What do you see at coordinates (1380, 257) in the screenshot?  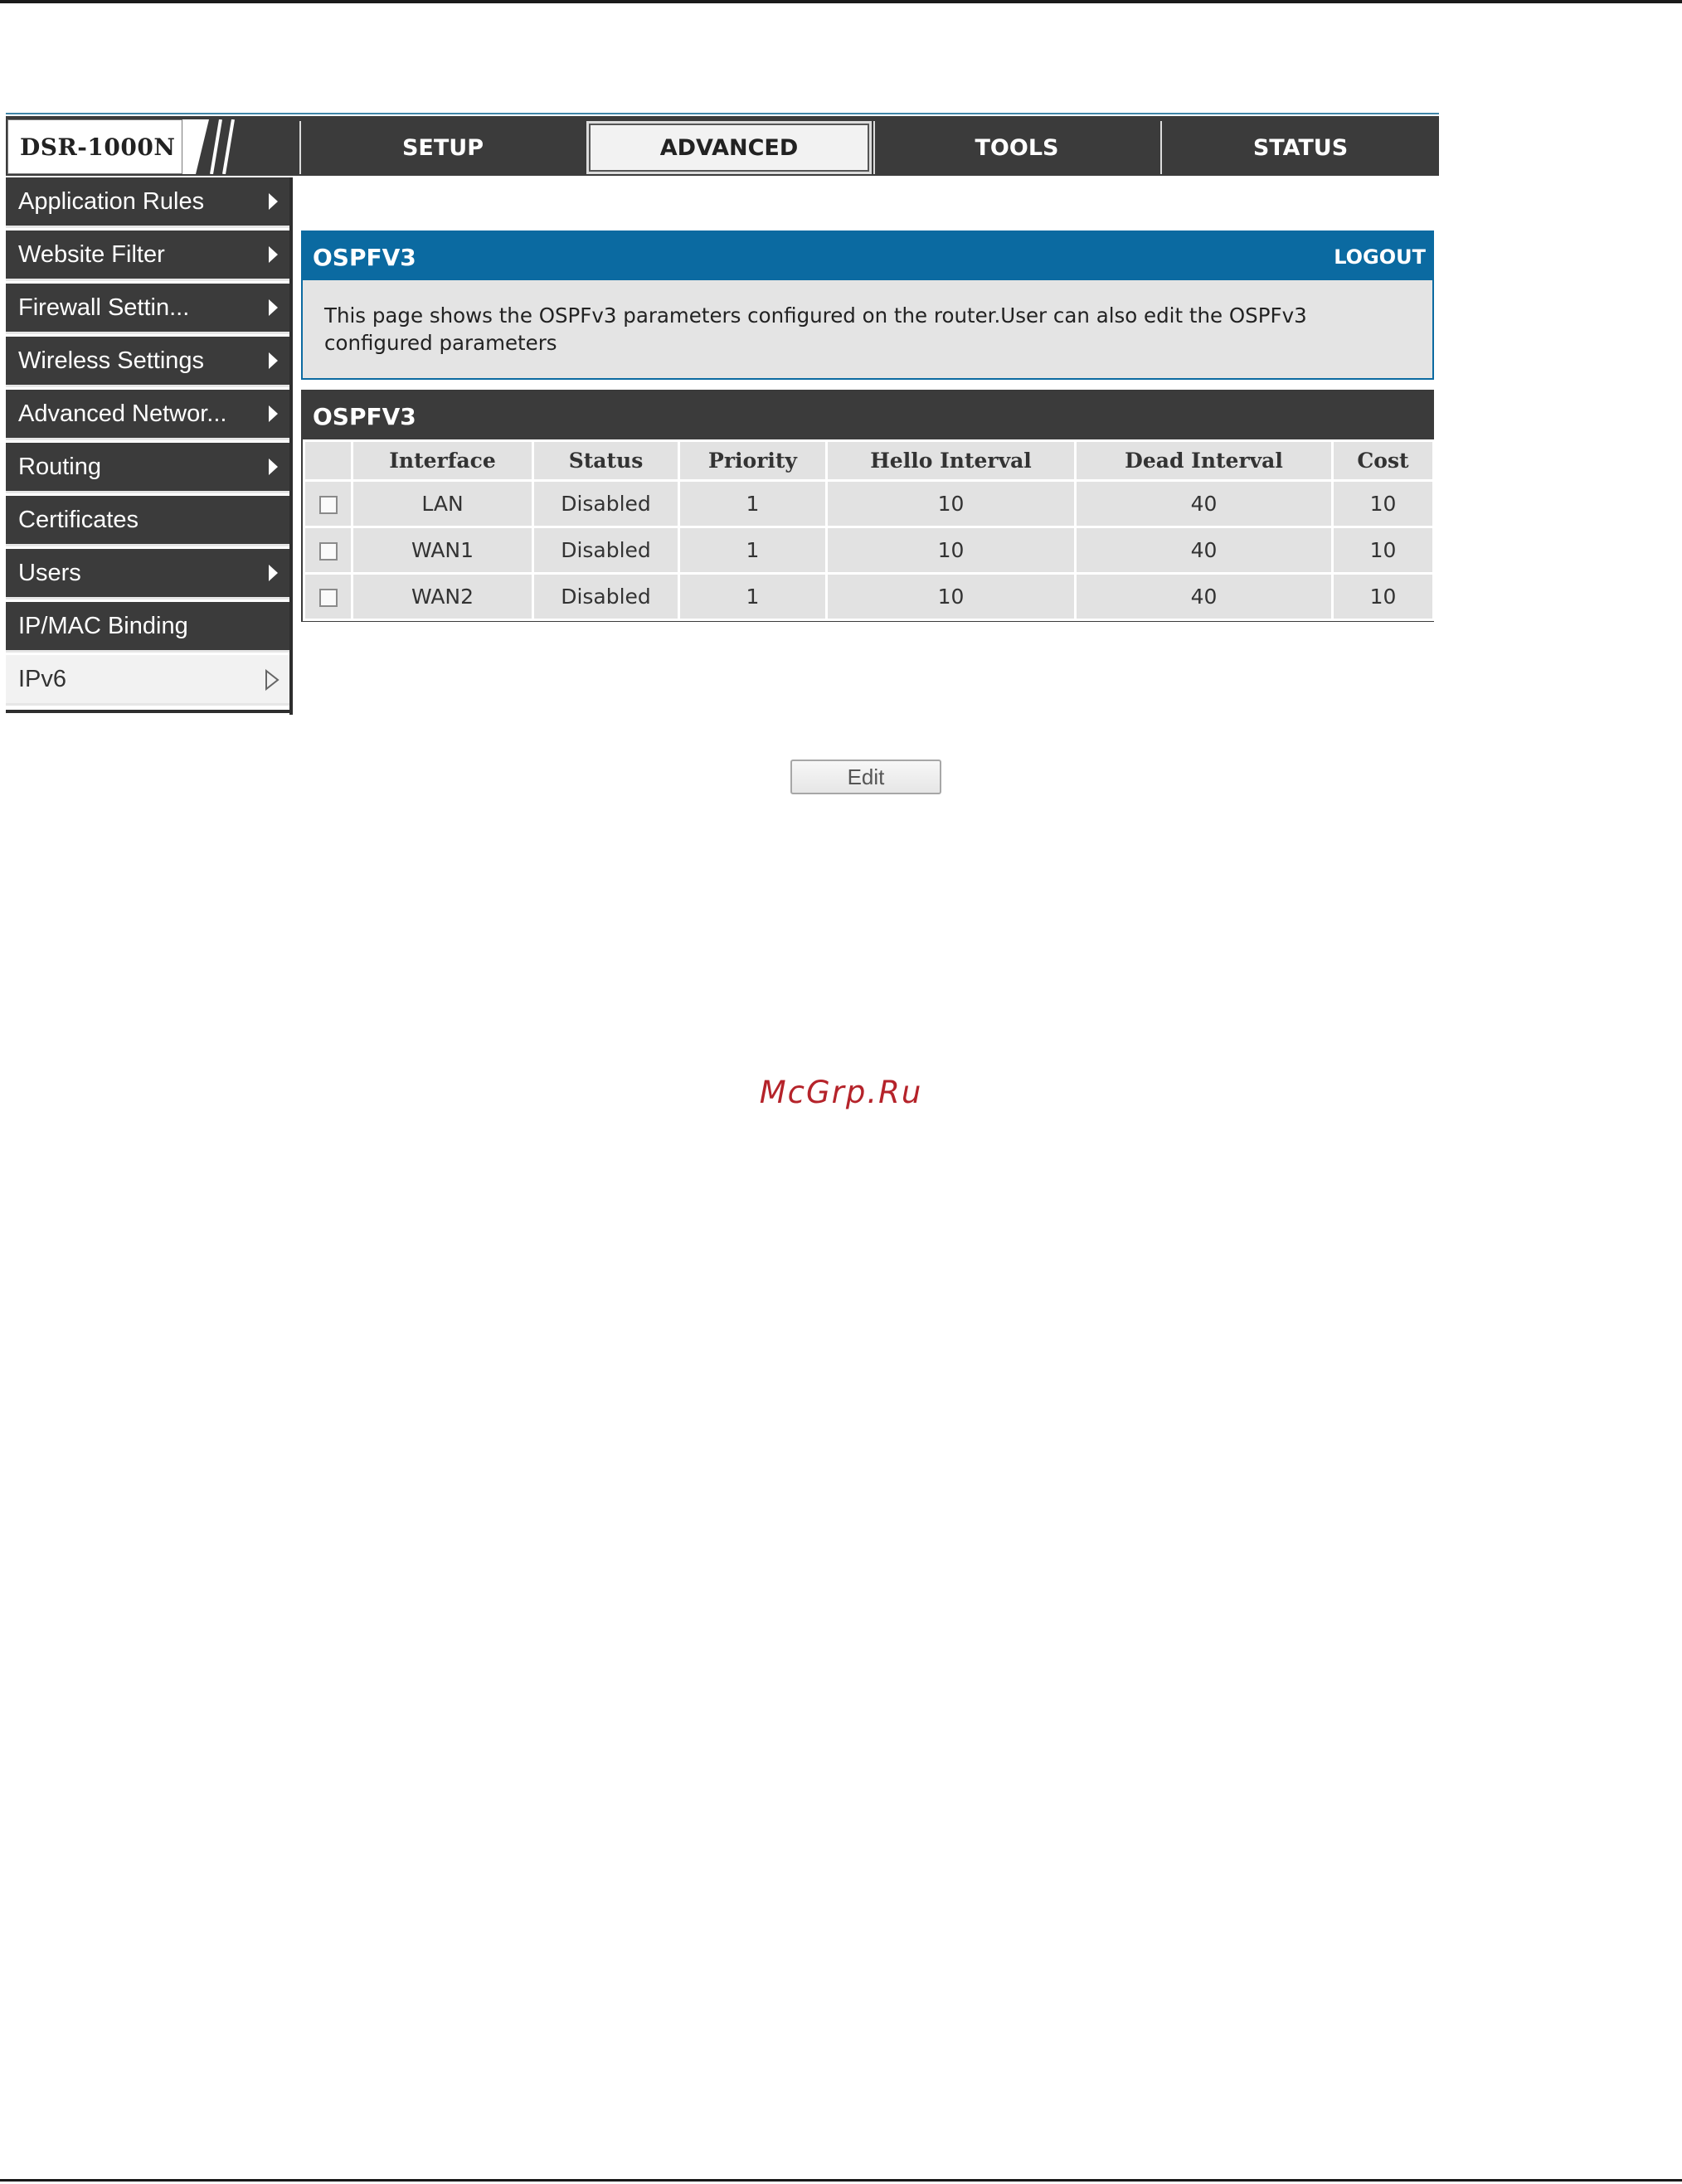 I see `logout-link: LOGOUT` at bounding box center [1380, 257].